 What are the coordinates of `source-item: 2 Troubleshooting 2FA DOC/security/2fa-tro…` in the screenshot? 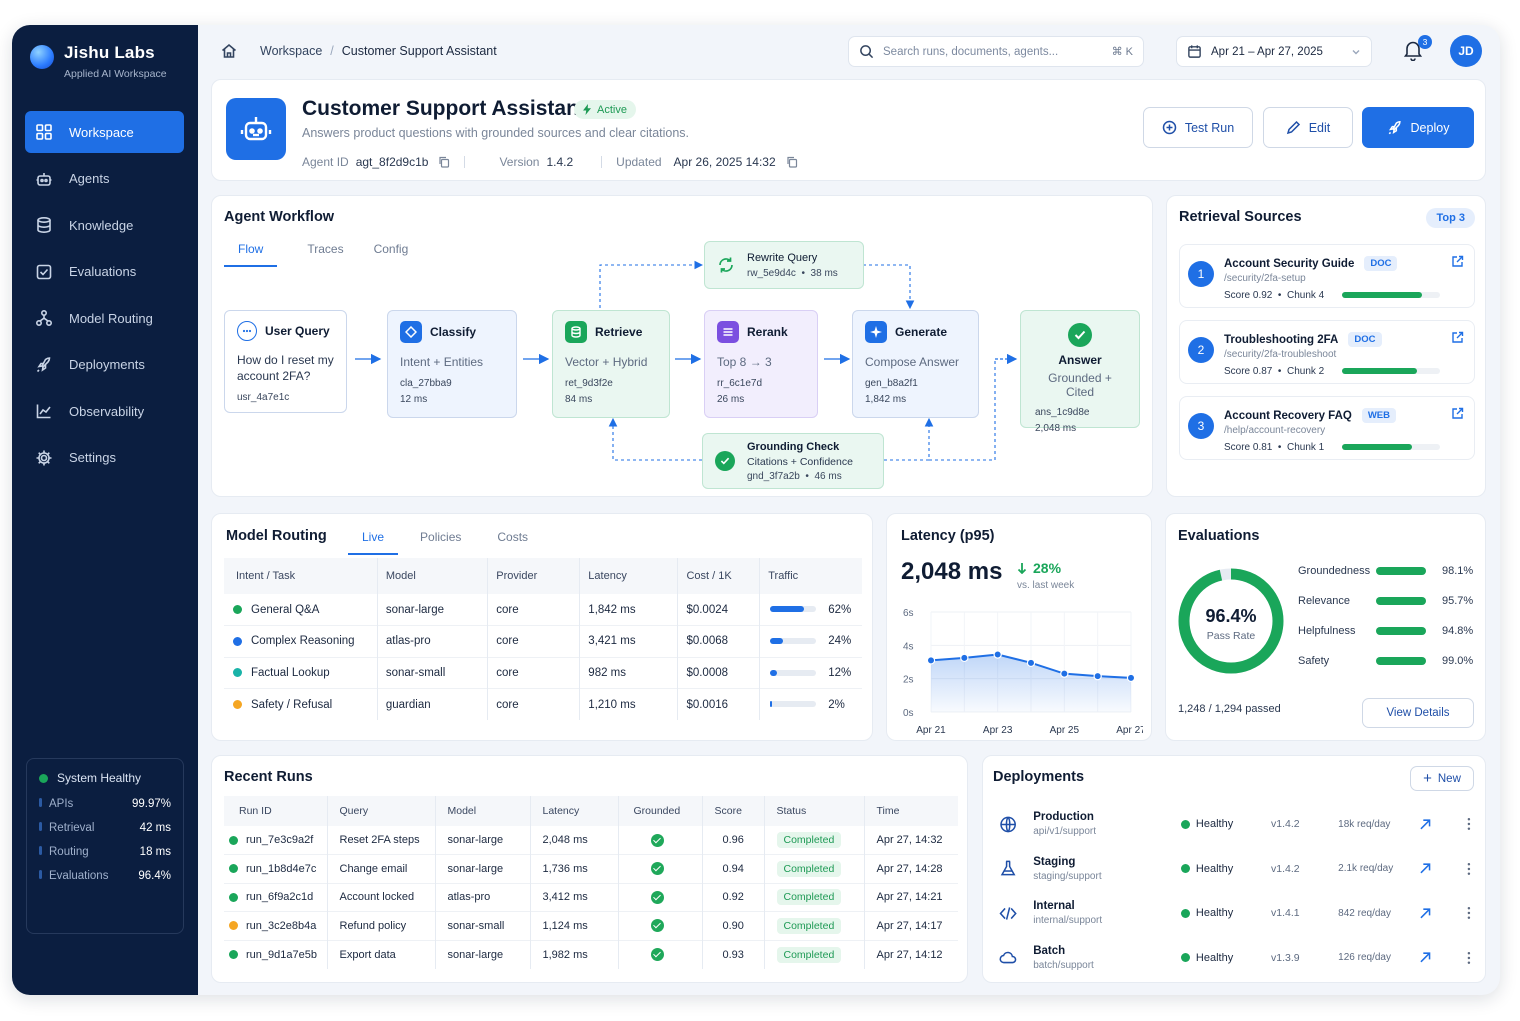 It's located at (1327, 352).